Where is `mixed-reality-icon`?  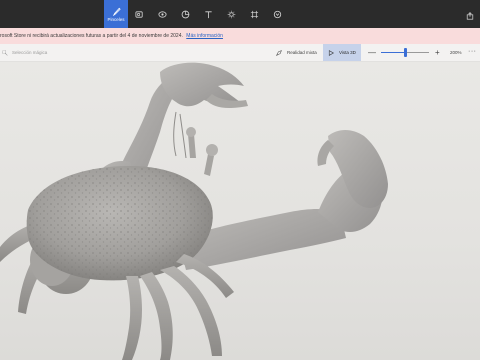
mixed-reality-icon is located at coordinates (279, 52).